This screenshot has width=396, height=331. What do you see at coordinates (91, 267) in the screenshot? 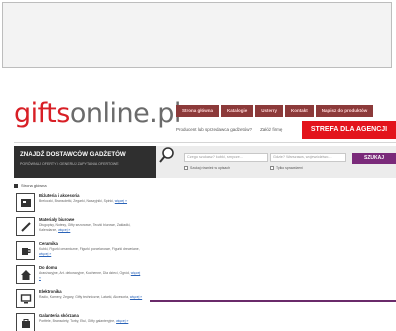
I see `category-title: Do domu` at bounding box center [91, 267].